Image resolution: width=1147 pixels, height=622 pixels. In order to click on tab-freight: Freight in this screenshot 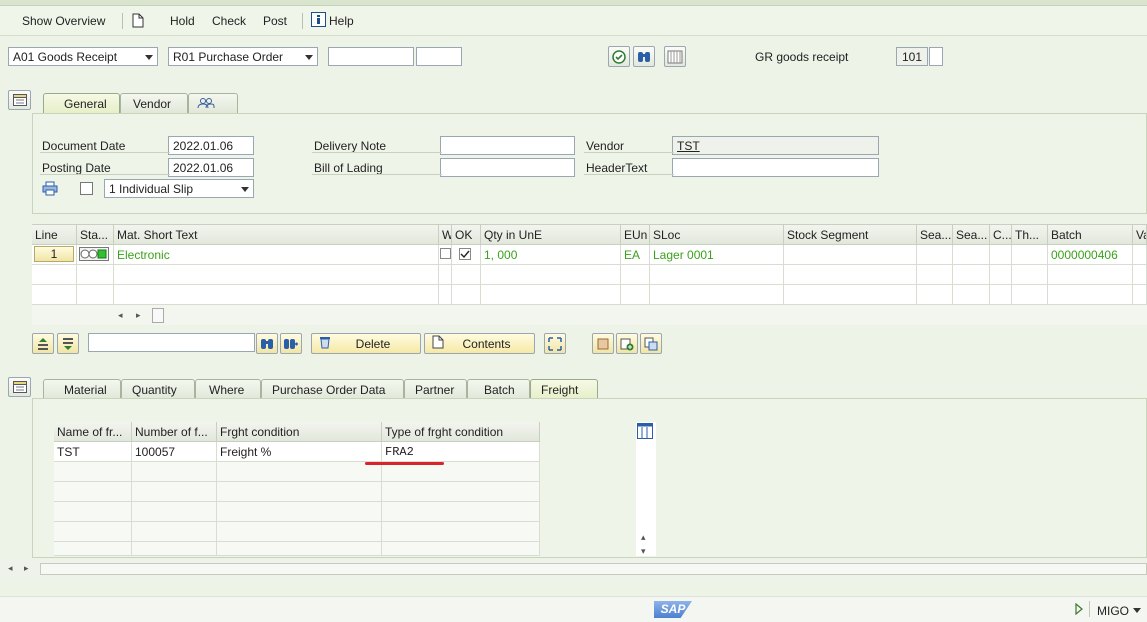, I will do `click(564, 389)`.